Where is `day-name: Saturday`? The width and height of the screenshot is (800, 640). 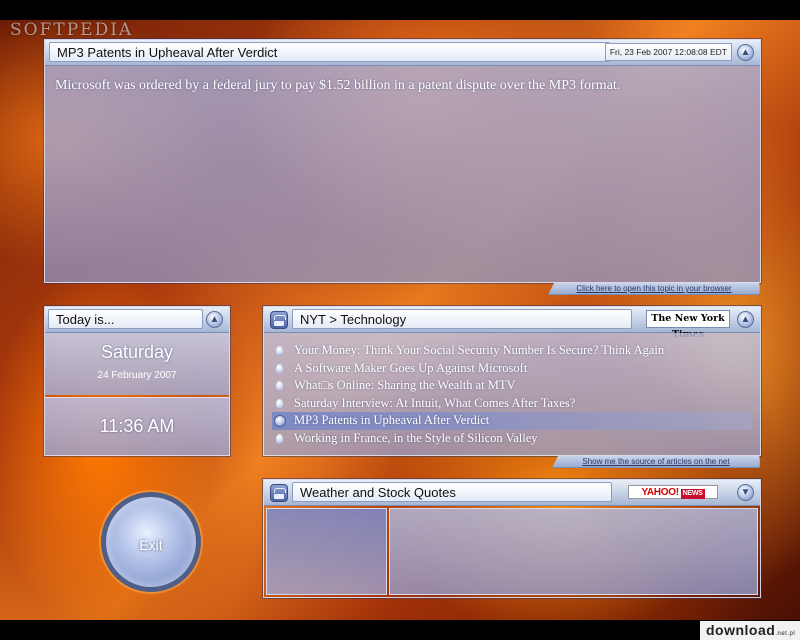 day-name: Saturday is located at coordinates (137, 352).